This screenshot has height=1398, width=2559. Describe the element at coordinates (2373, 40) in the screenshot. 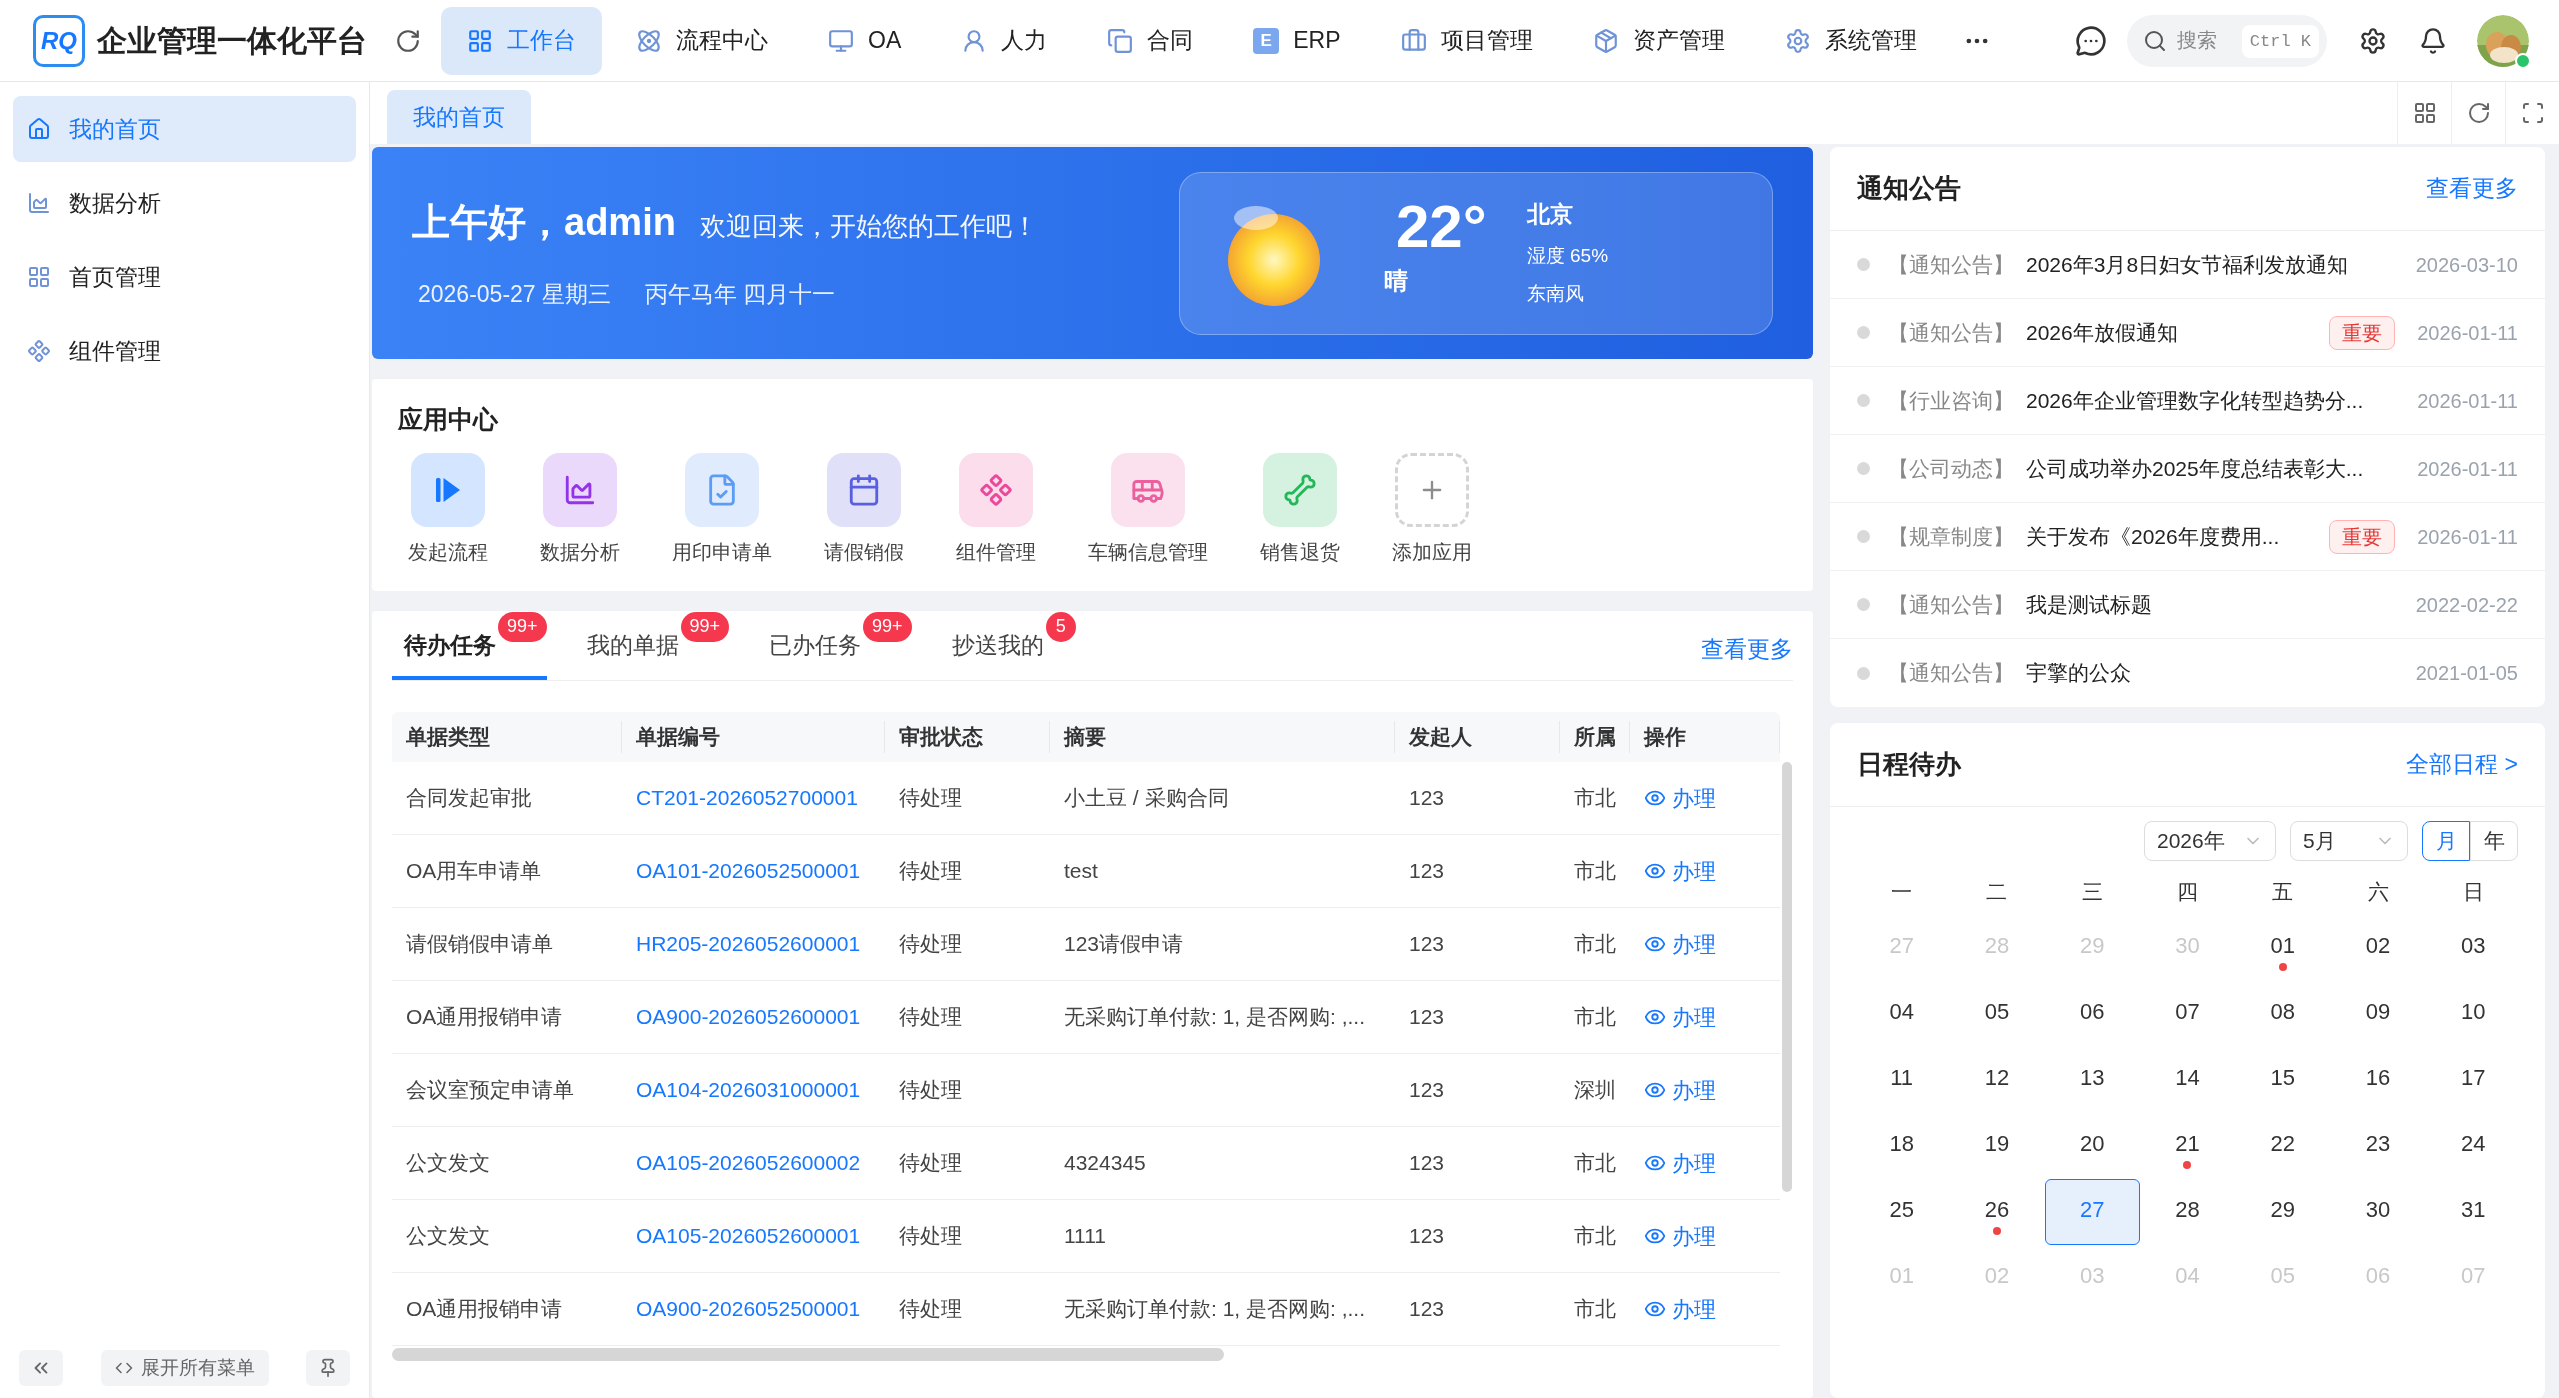

I see `settings-icon` at that location.